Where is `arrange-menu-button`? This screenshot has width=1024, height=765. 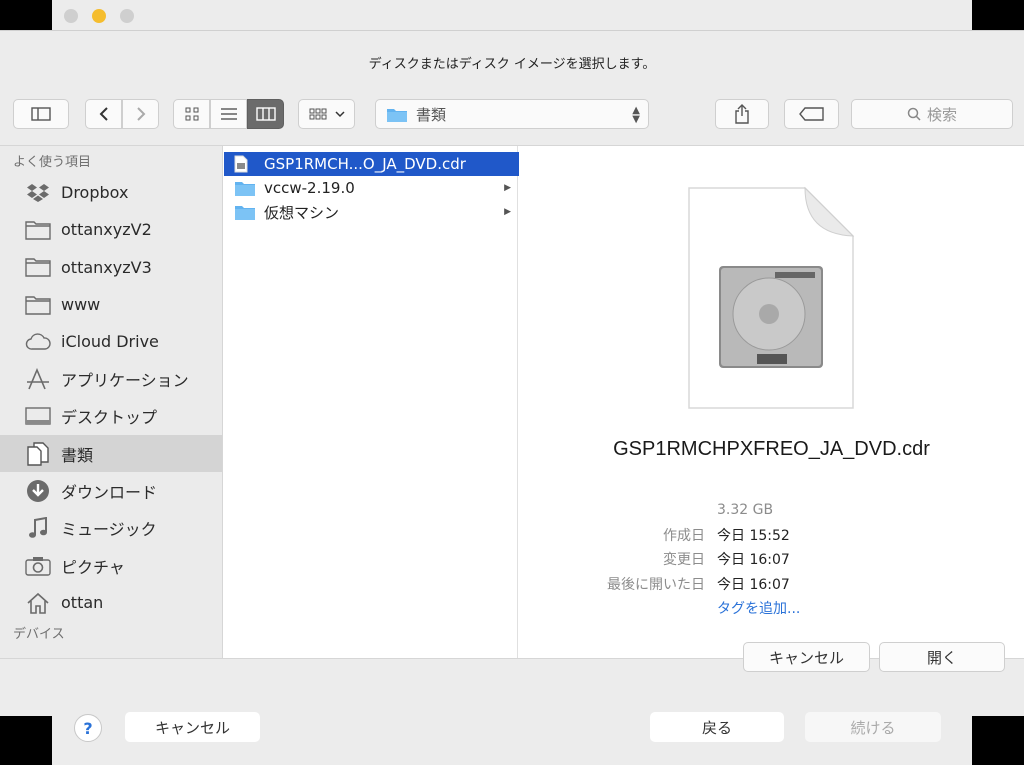 arrange-menu-button is located at coordinates (326, 114).